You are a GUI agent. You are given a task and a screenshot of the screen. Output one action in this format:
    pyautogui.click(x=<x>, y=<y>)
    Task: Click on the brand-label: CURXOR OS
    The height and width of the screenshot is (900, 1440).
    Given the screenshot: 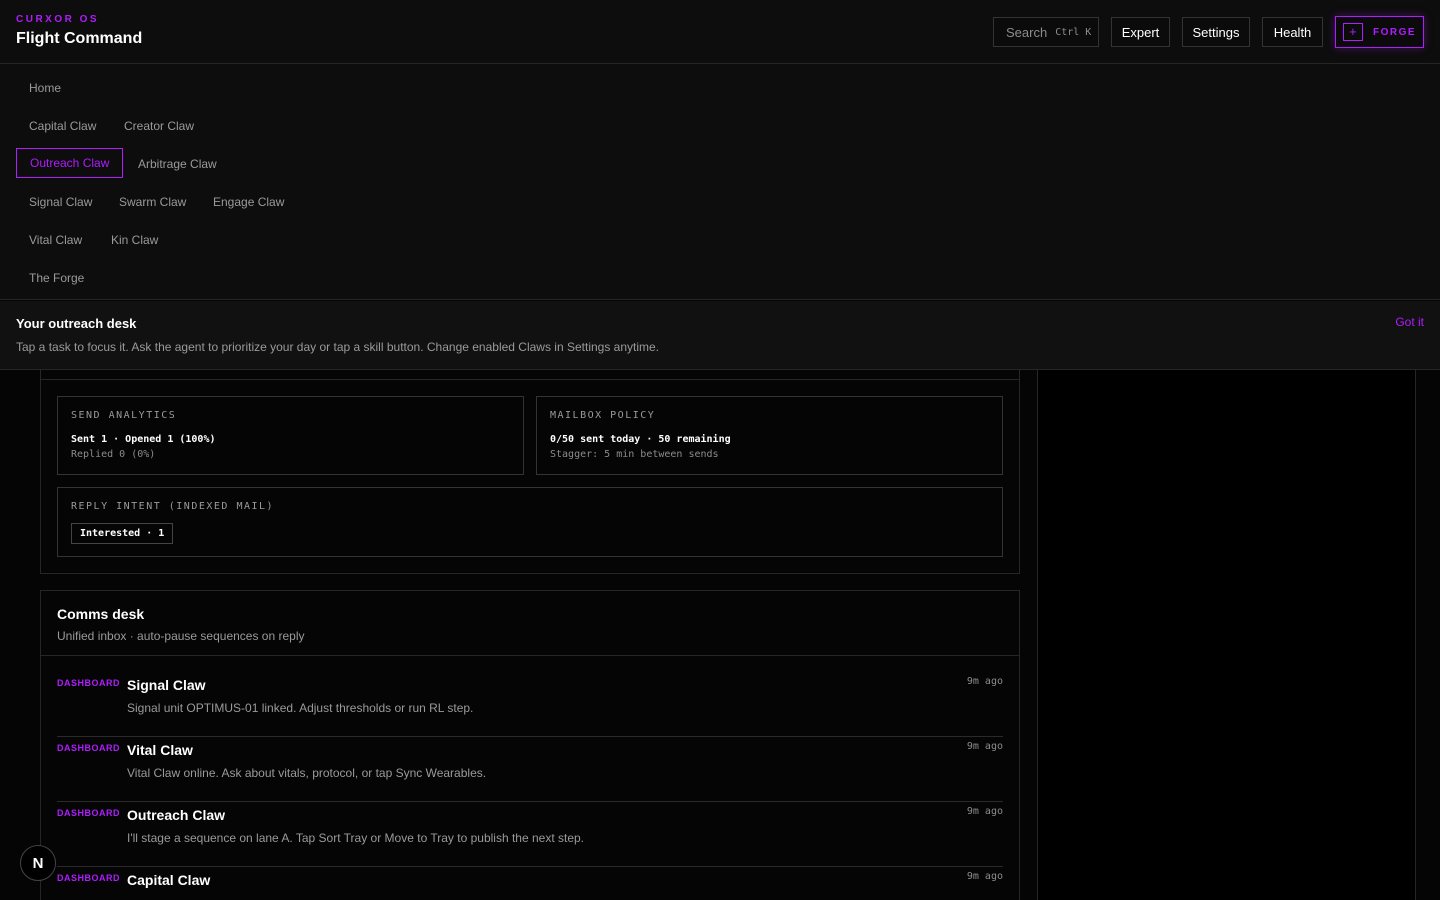 What is the action you would take?
    pyautogui.click(x=58, y=19)
    